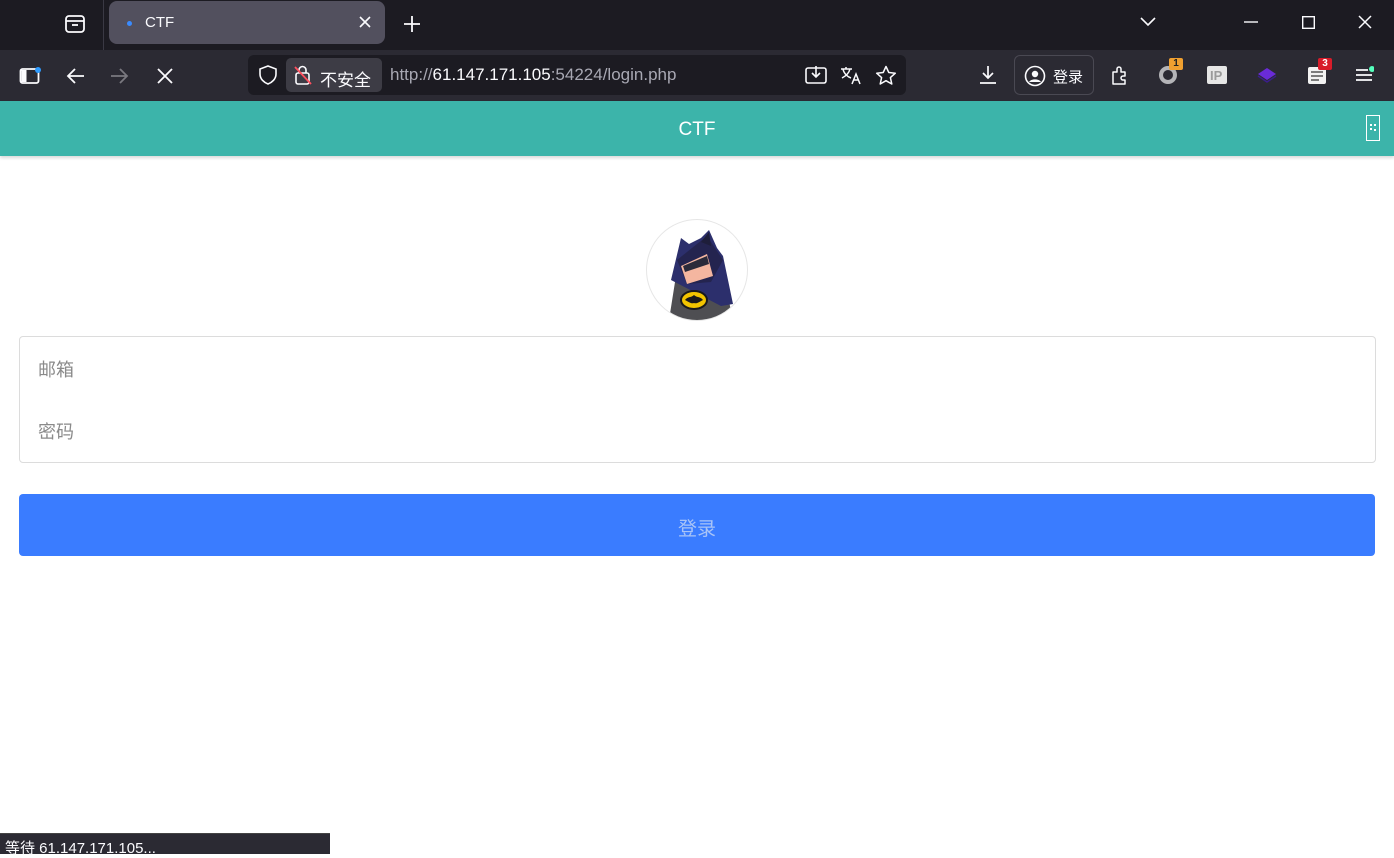 This screenshot has width=1394, height=858. What do you see at coordinates (697, 270) in the screenshot?
I see `batman-avatar` at bounding box center [697, 270].